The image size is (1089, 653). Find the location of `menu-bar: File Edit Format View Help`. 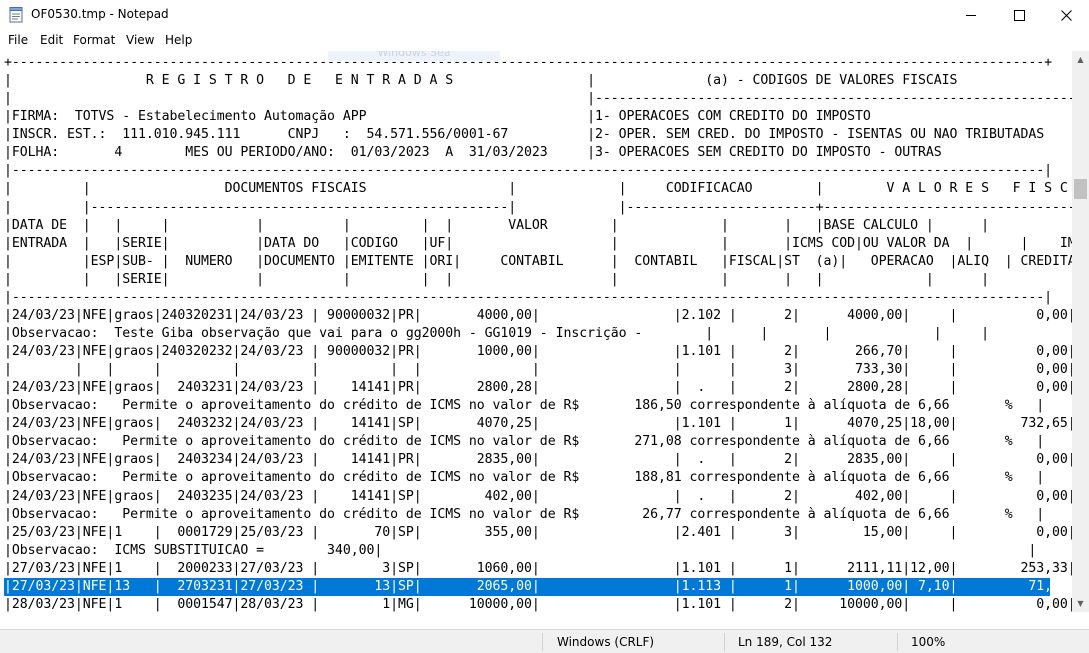

menu-bar: File Edit Format View Help is located at coordinates (544, 41).